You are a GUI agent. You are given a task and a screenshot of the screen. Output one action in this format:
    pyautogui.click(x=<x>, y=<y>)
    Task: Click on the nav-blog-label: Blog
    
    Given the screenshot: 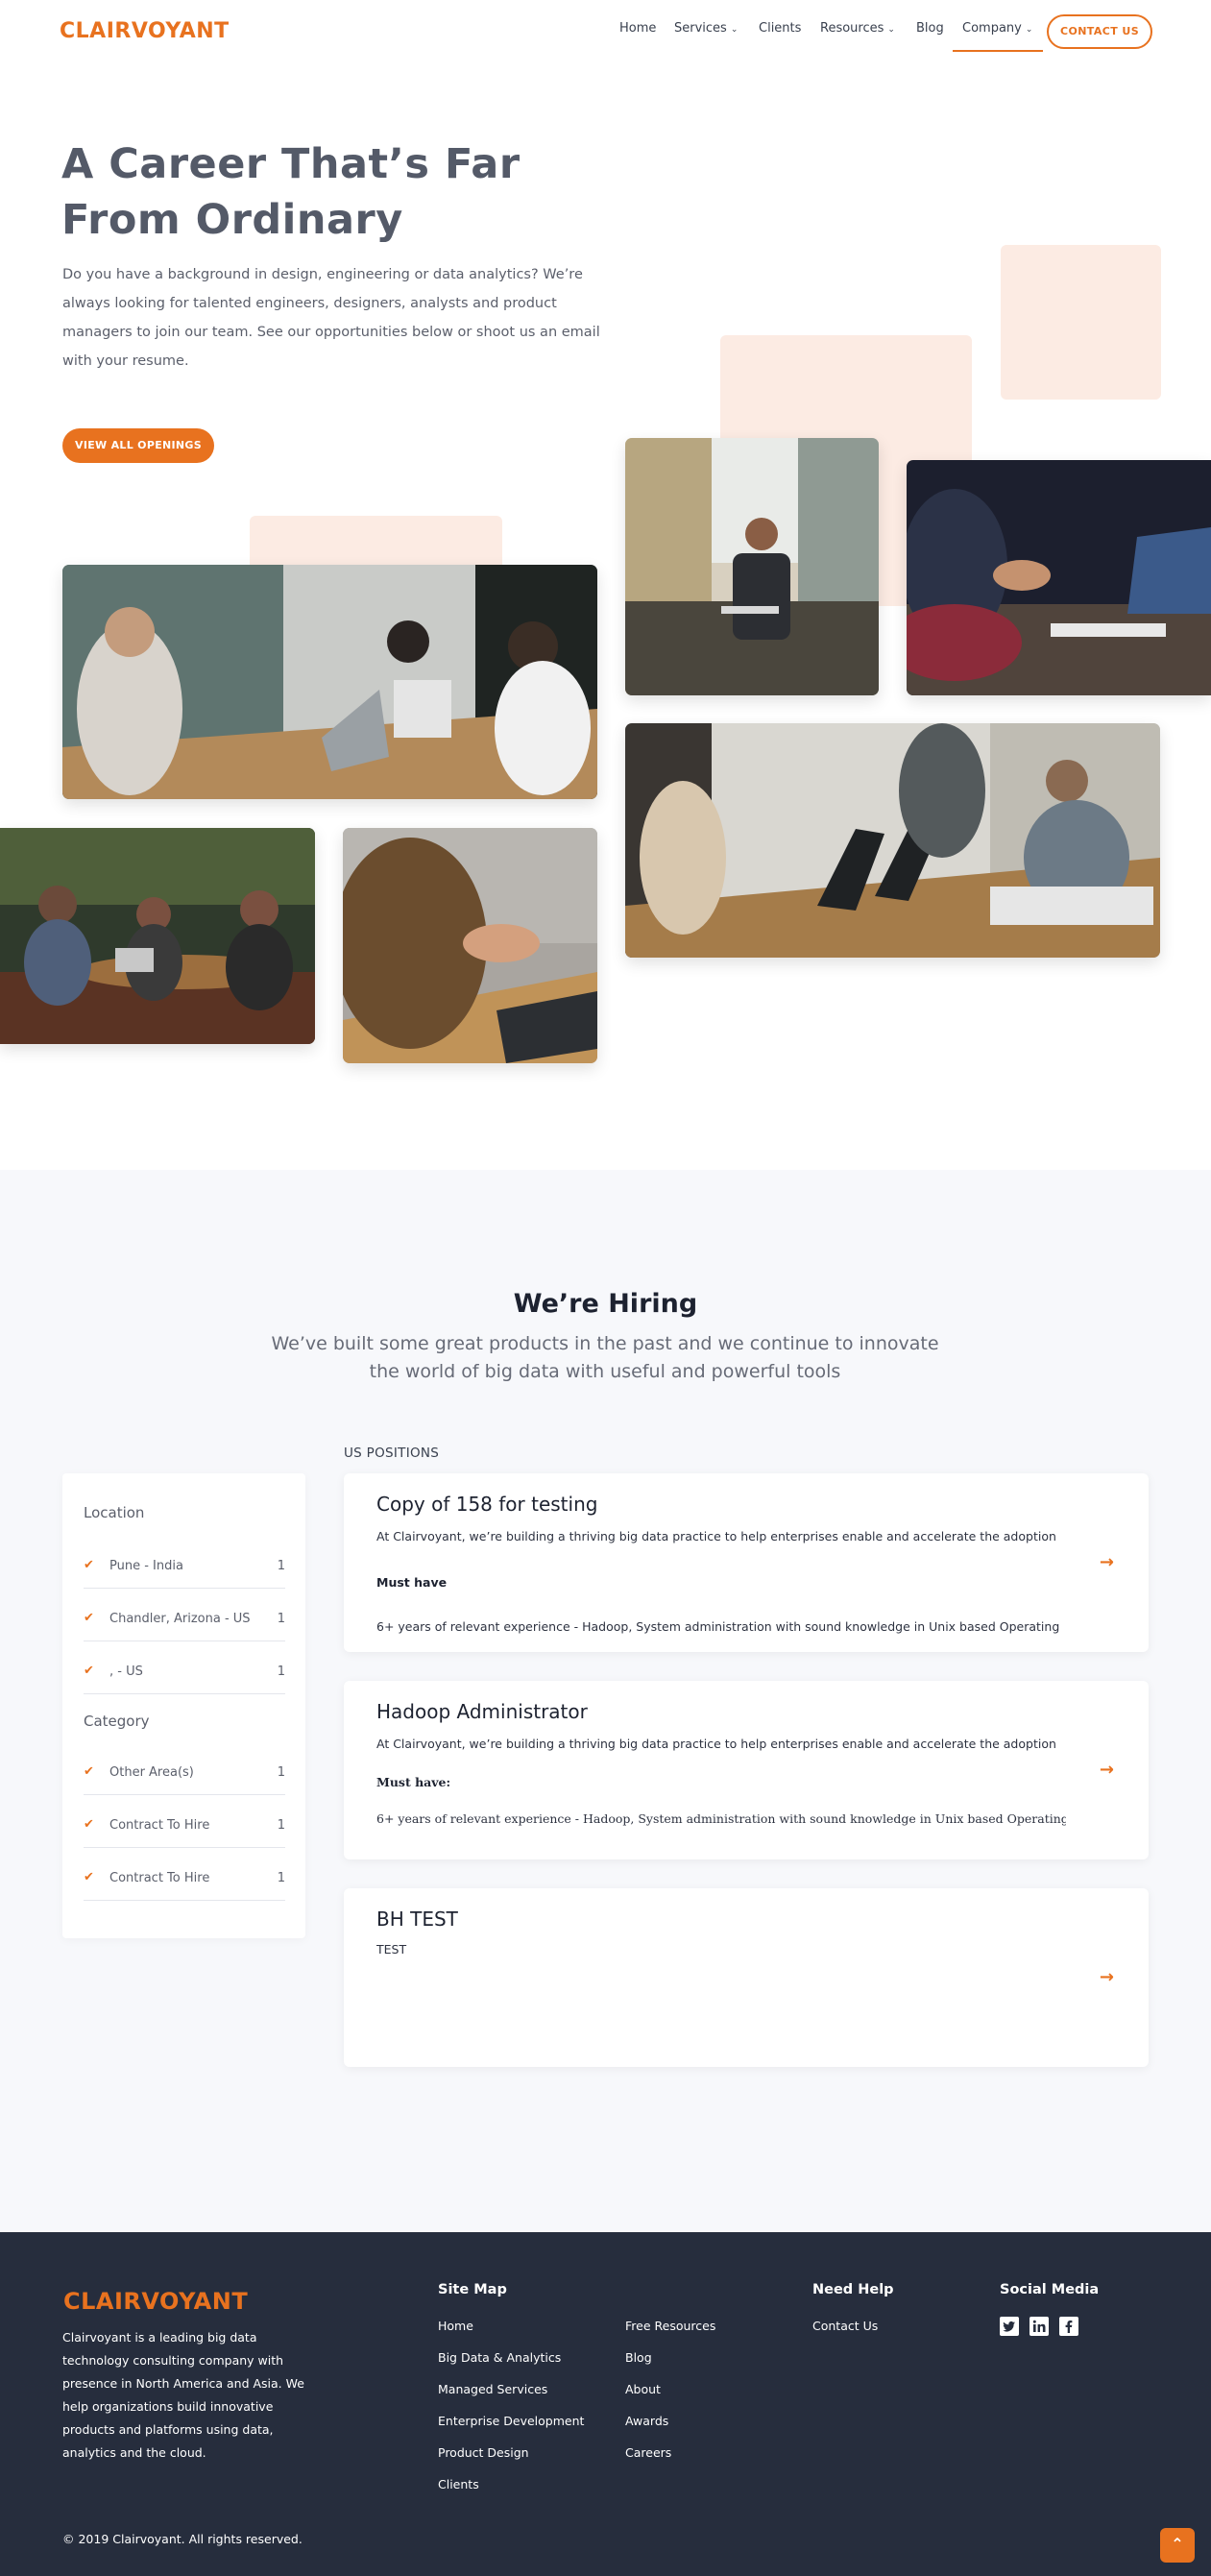 What is the action you would take?
    pyautogui.click(x=930, y=29)
    